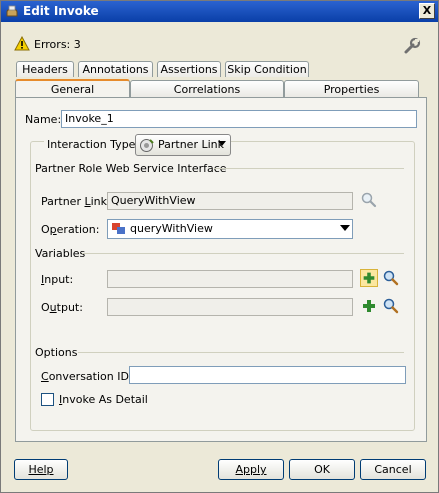  I want to click on apply-button: Apply, so click(251, 469).